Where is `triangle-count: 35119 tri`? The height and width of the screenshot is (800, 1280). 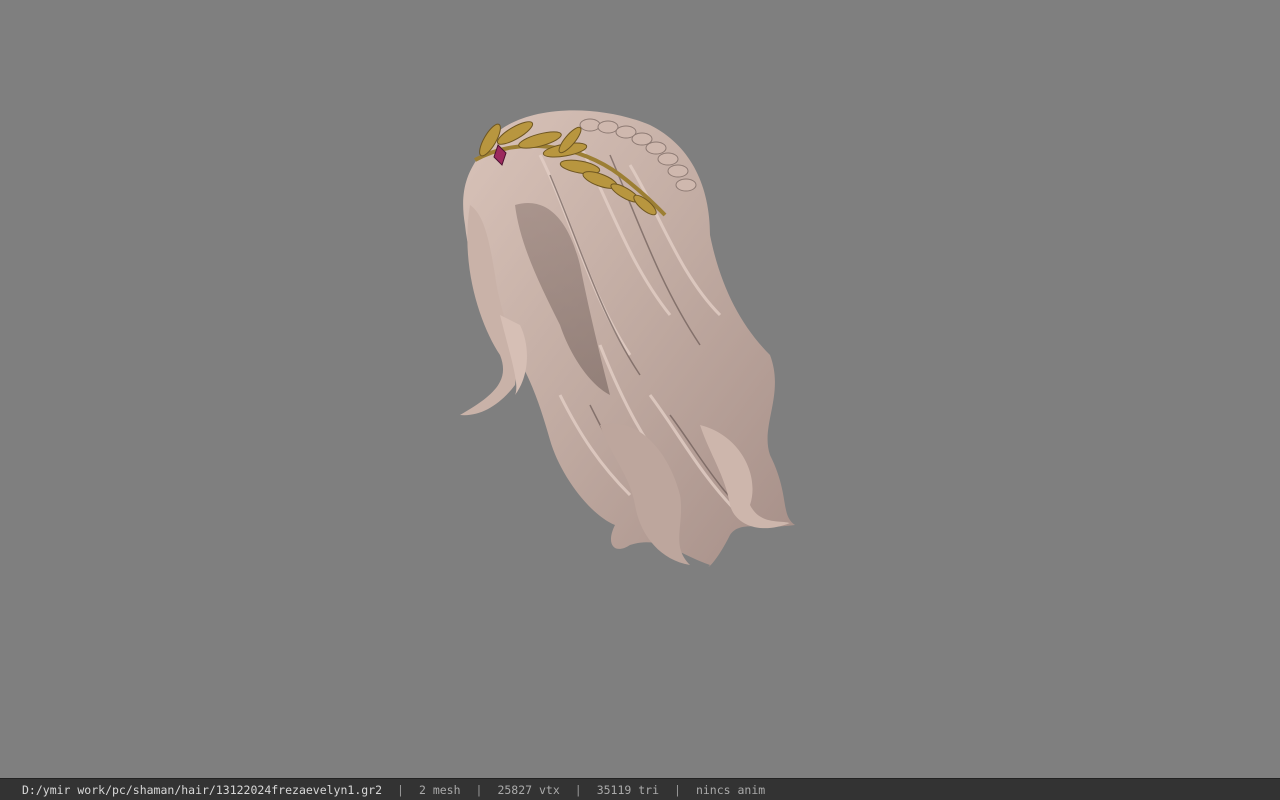
triangle-count: 35119 tri is located at coordinates (628, 789).